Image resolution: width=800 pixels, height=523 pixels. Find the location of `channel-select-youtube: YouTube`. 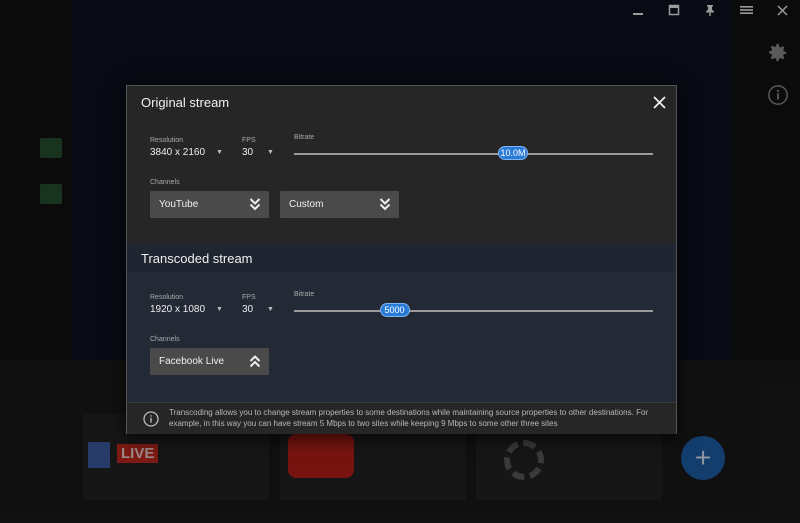

channel-select-youtube: YouTube is located at coordinates (209, 204).